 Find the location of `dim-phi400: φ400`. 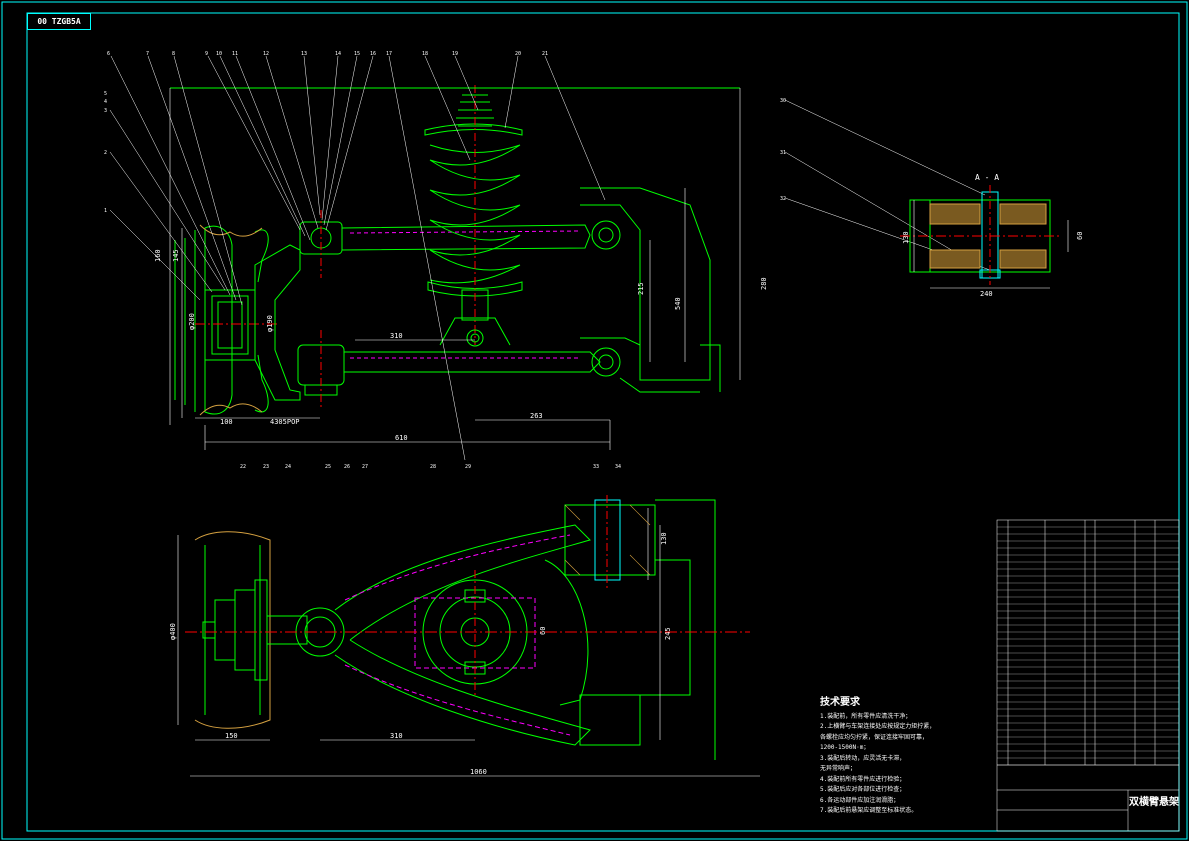

dim-phi400: φ400 is located at coordinates (173, 631).